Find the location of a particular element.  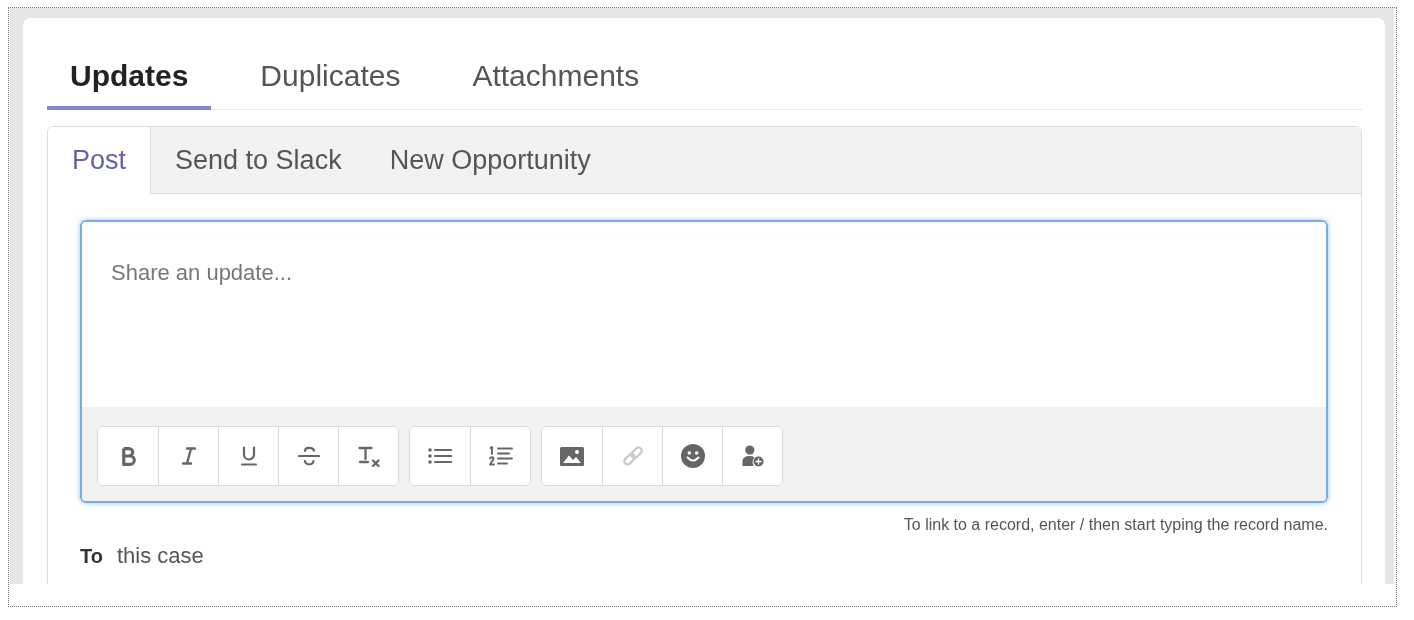

recipient-value: this case is located at coordinates (160, 556).